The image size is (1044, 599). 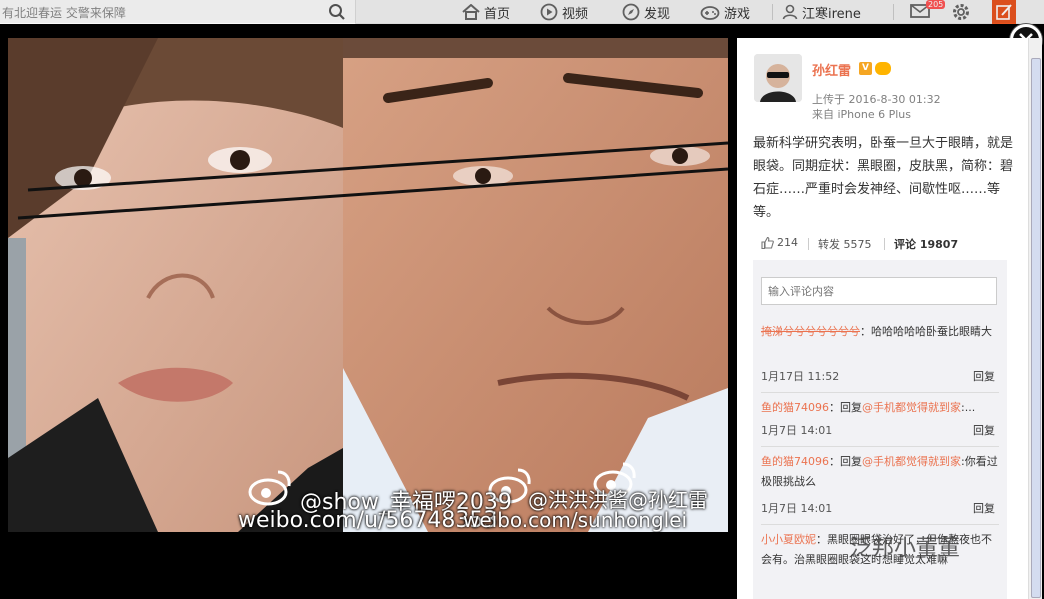 What do you see at coordinates (862, 114) in the screenshot?
I see `post-source: 来自 iPhone 6 Plus` at bounding box center [862, 114].